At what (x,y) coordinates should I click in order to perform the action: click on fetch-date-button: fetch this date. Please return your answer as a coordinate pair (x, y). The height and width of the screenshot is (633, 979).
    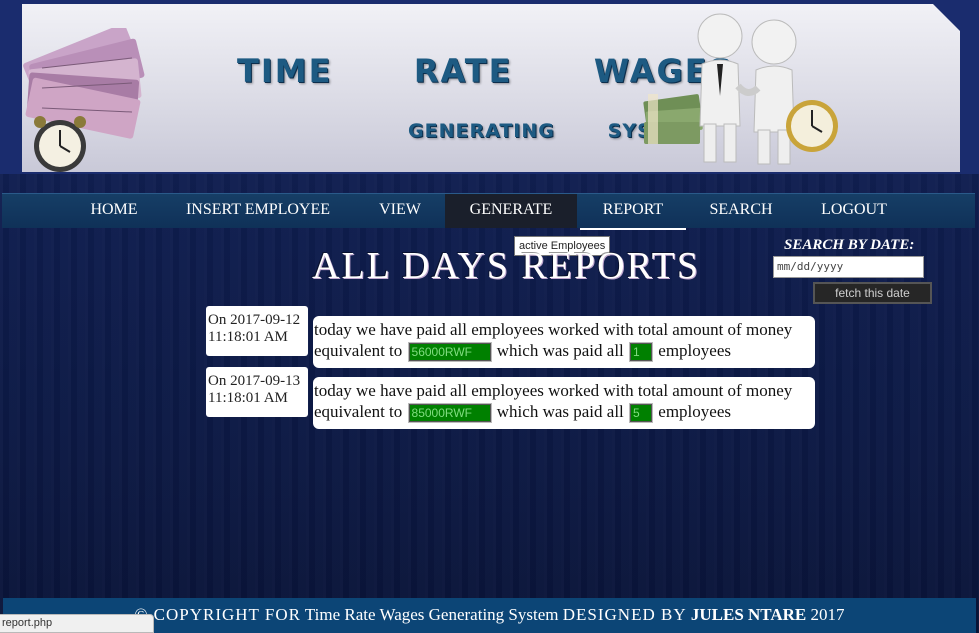
    Looking at the image, I should click on (872, 293).